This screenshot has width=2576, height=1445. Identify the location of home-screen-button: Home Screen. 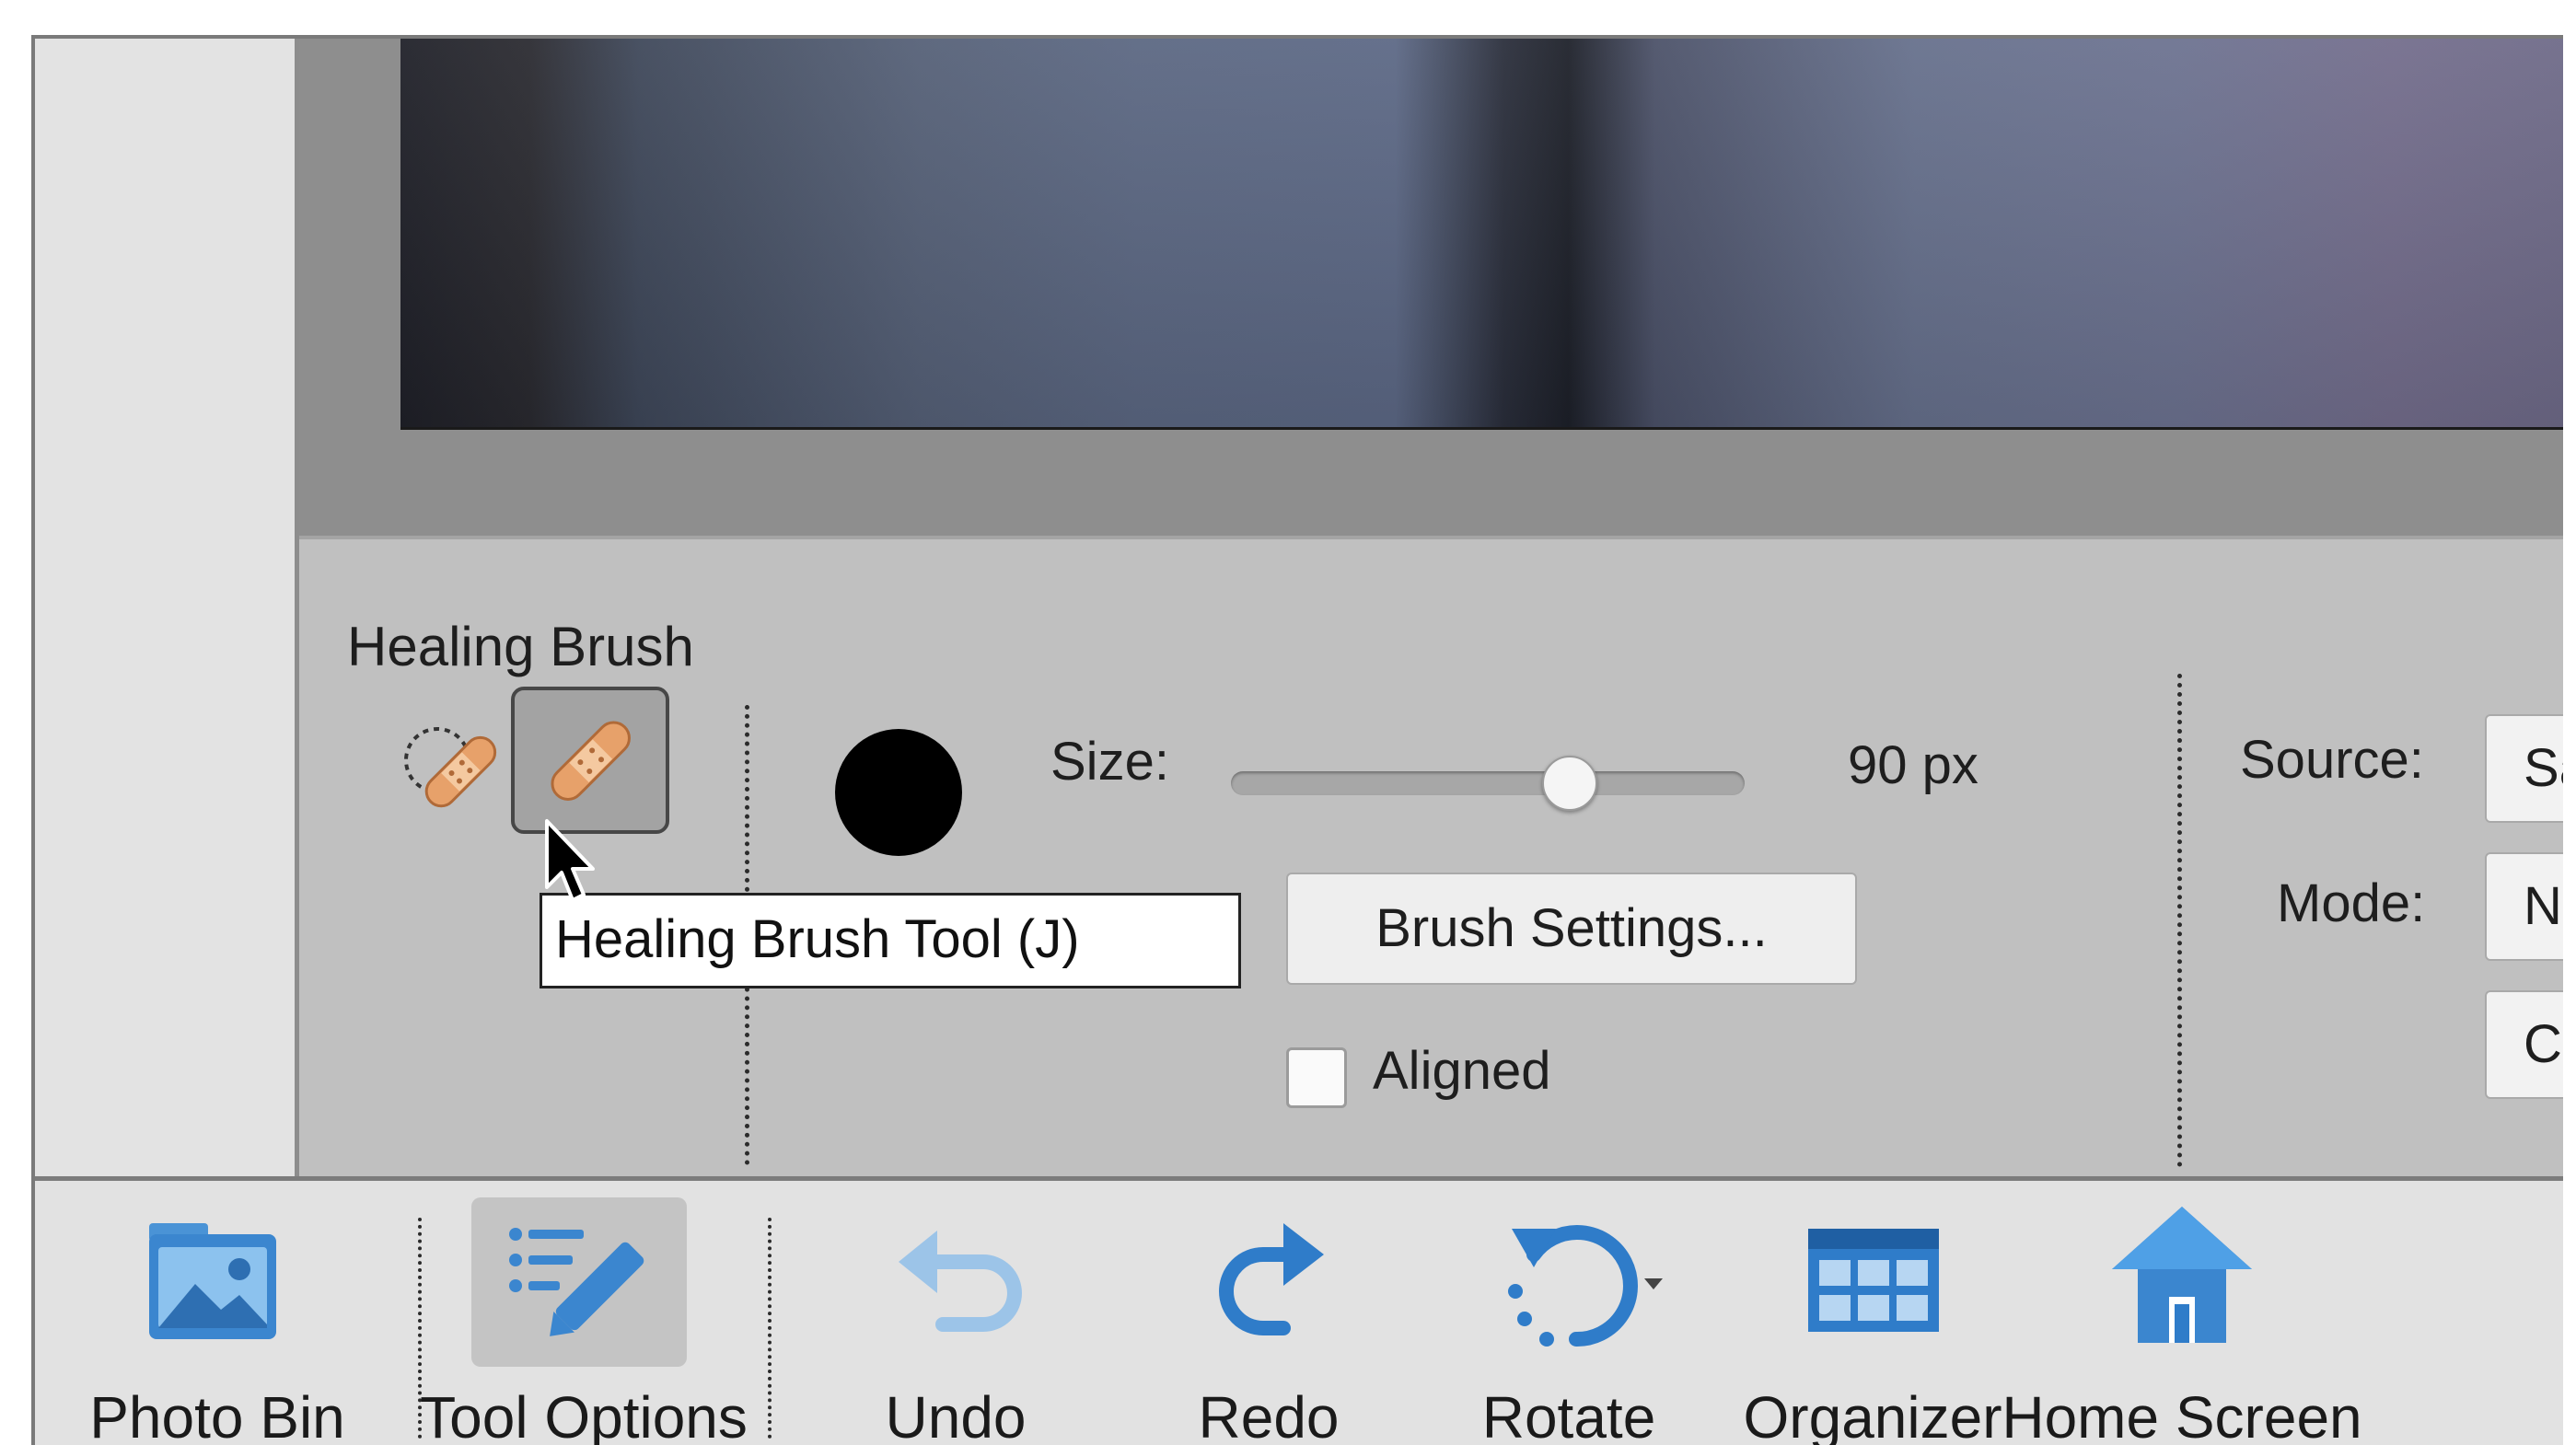
(2182, 1313).